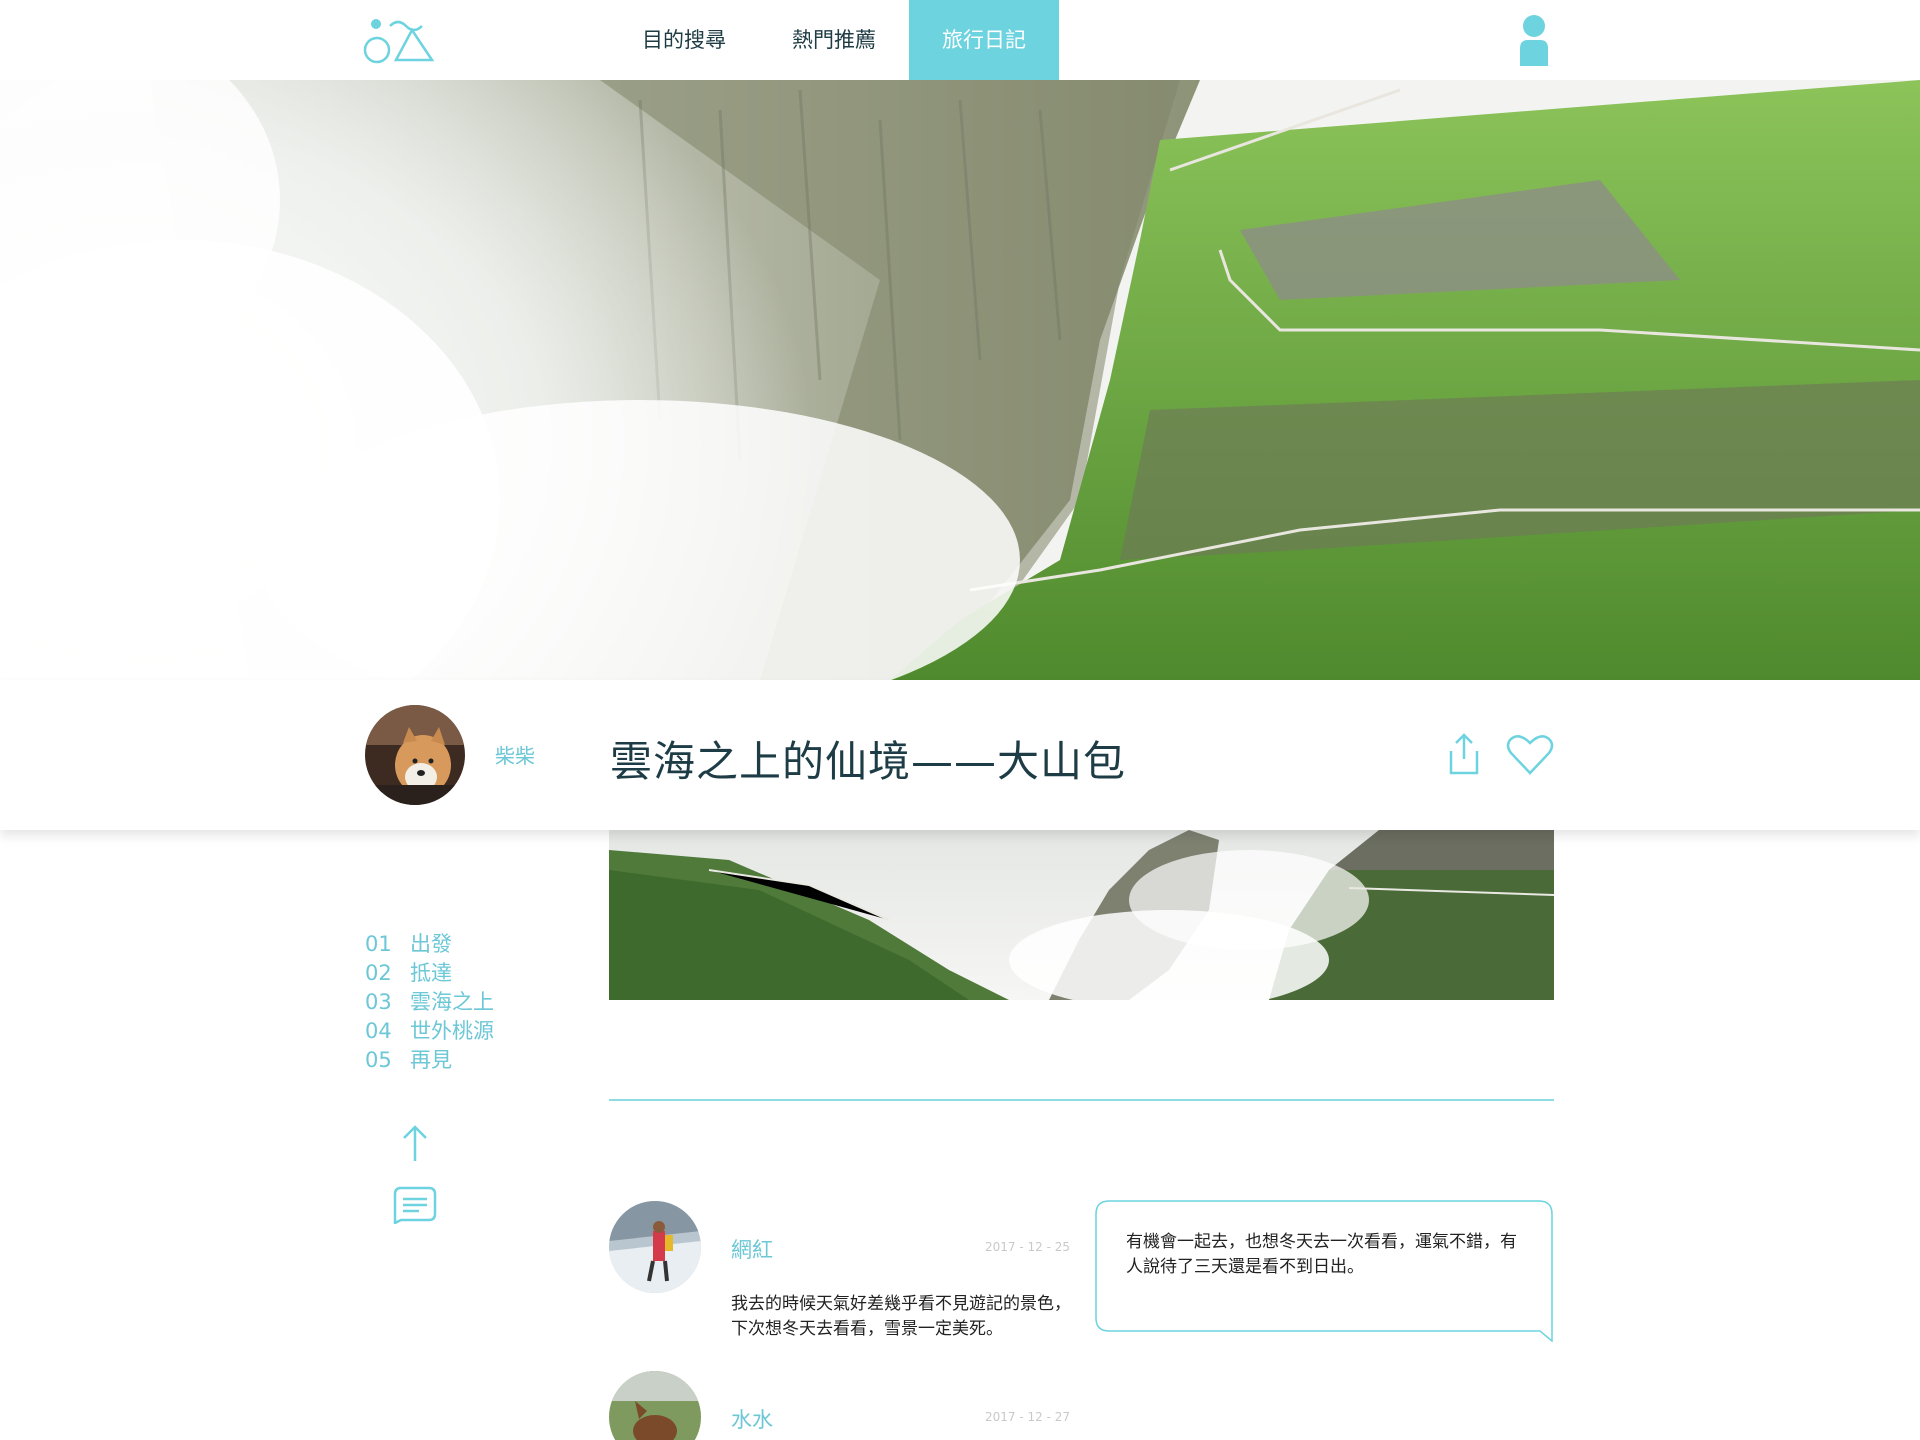  I want to click on comment-date: 2017 - 12 - 27, so click(1027, 1417).